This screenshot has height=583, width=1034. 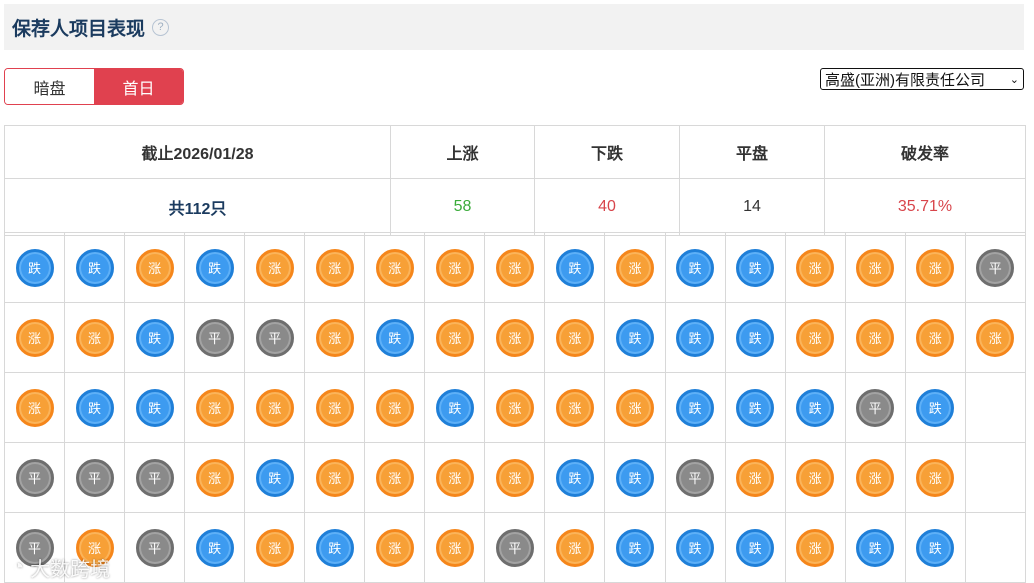 I want to click on tab-dark-pool: 暗盘, so click(x=49, y=86).